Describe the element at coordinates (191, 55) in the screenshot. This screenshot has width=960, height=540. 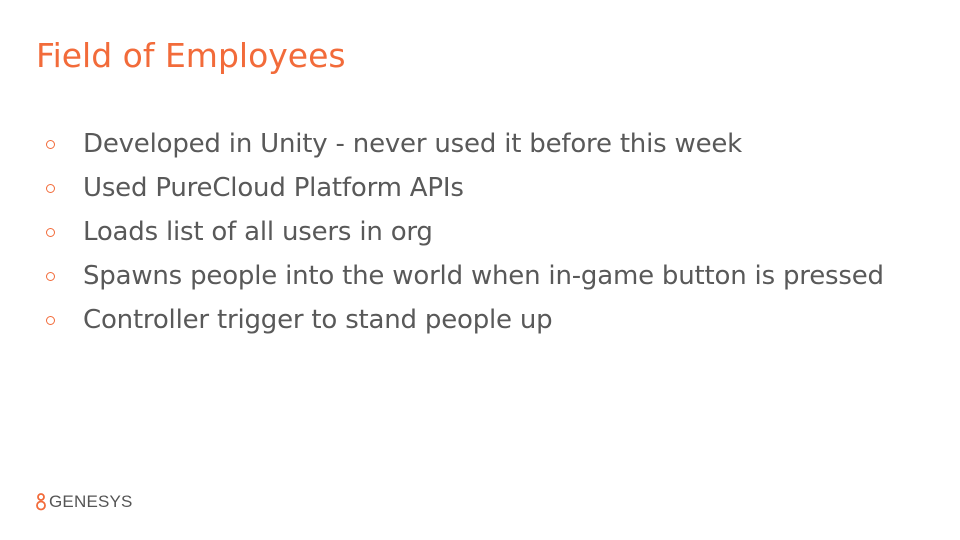
I see `slide-title: Field of Employees` at that location.